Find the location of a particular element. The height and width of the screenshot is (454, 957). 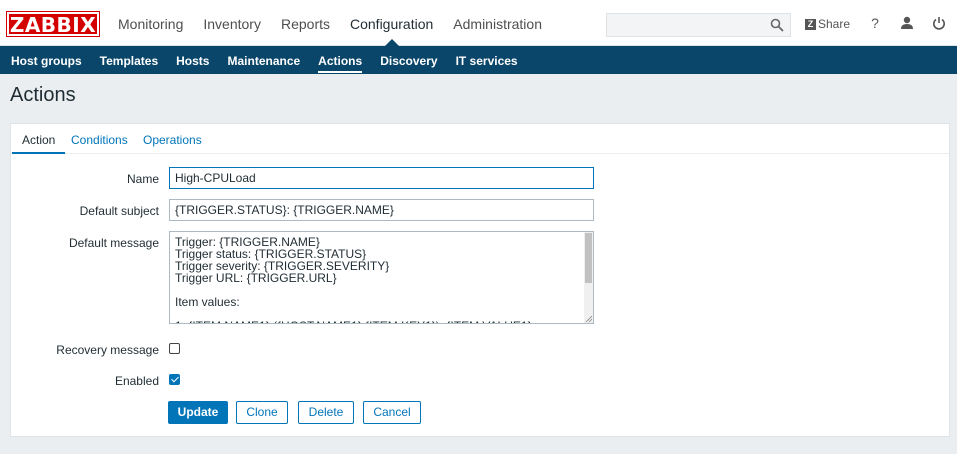

menu-reports: Reports is located at coordinates (305, 23).